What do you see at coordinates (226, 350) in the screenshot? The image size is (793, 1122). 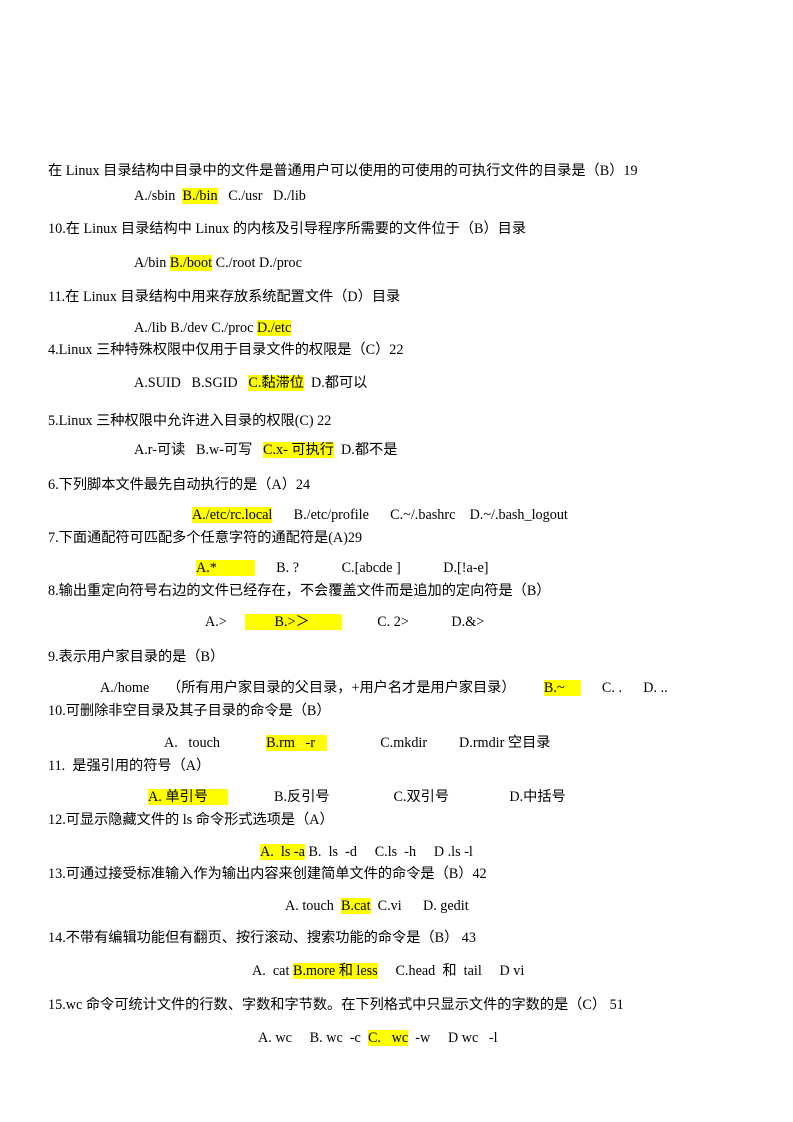 I see `question-stem: 4.Linux 三种特殊权限中仅用于目录文件的权限是（C）22` at bounding box center [226, 350].